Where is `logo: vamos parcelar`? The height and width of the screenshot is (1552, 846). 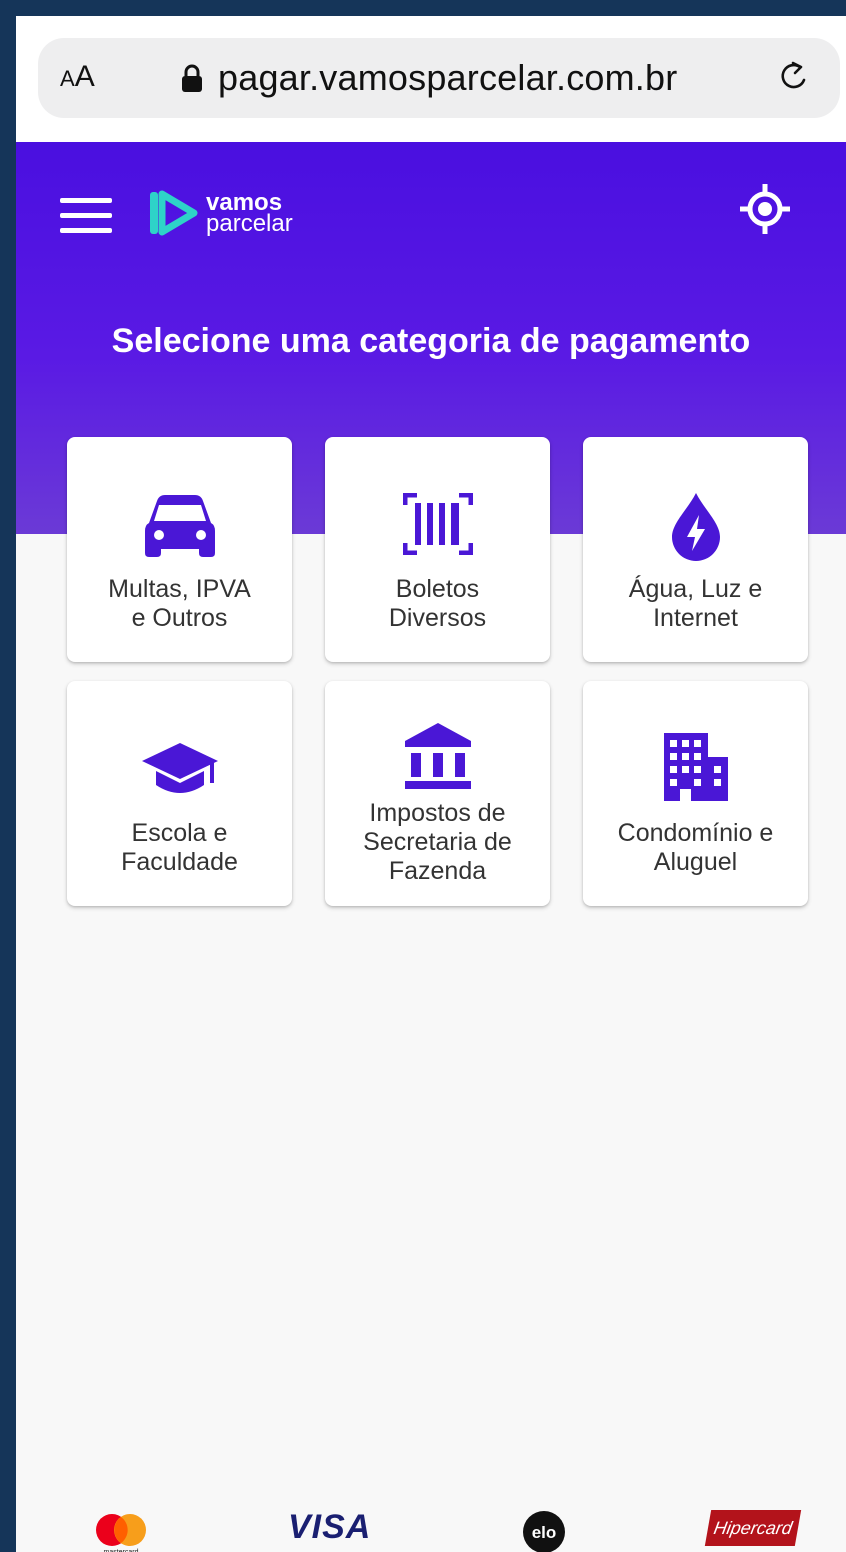 logo: vamos parcelar is located at coordinates (220, 213).